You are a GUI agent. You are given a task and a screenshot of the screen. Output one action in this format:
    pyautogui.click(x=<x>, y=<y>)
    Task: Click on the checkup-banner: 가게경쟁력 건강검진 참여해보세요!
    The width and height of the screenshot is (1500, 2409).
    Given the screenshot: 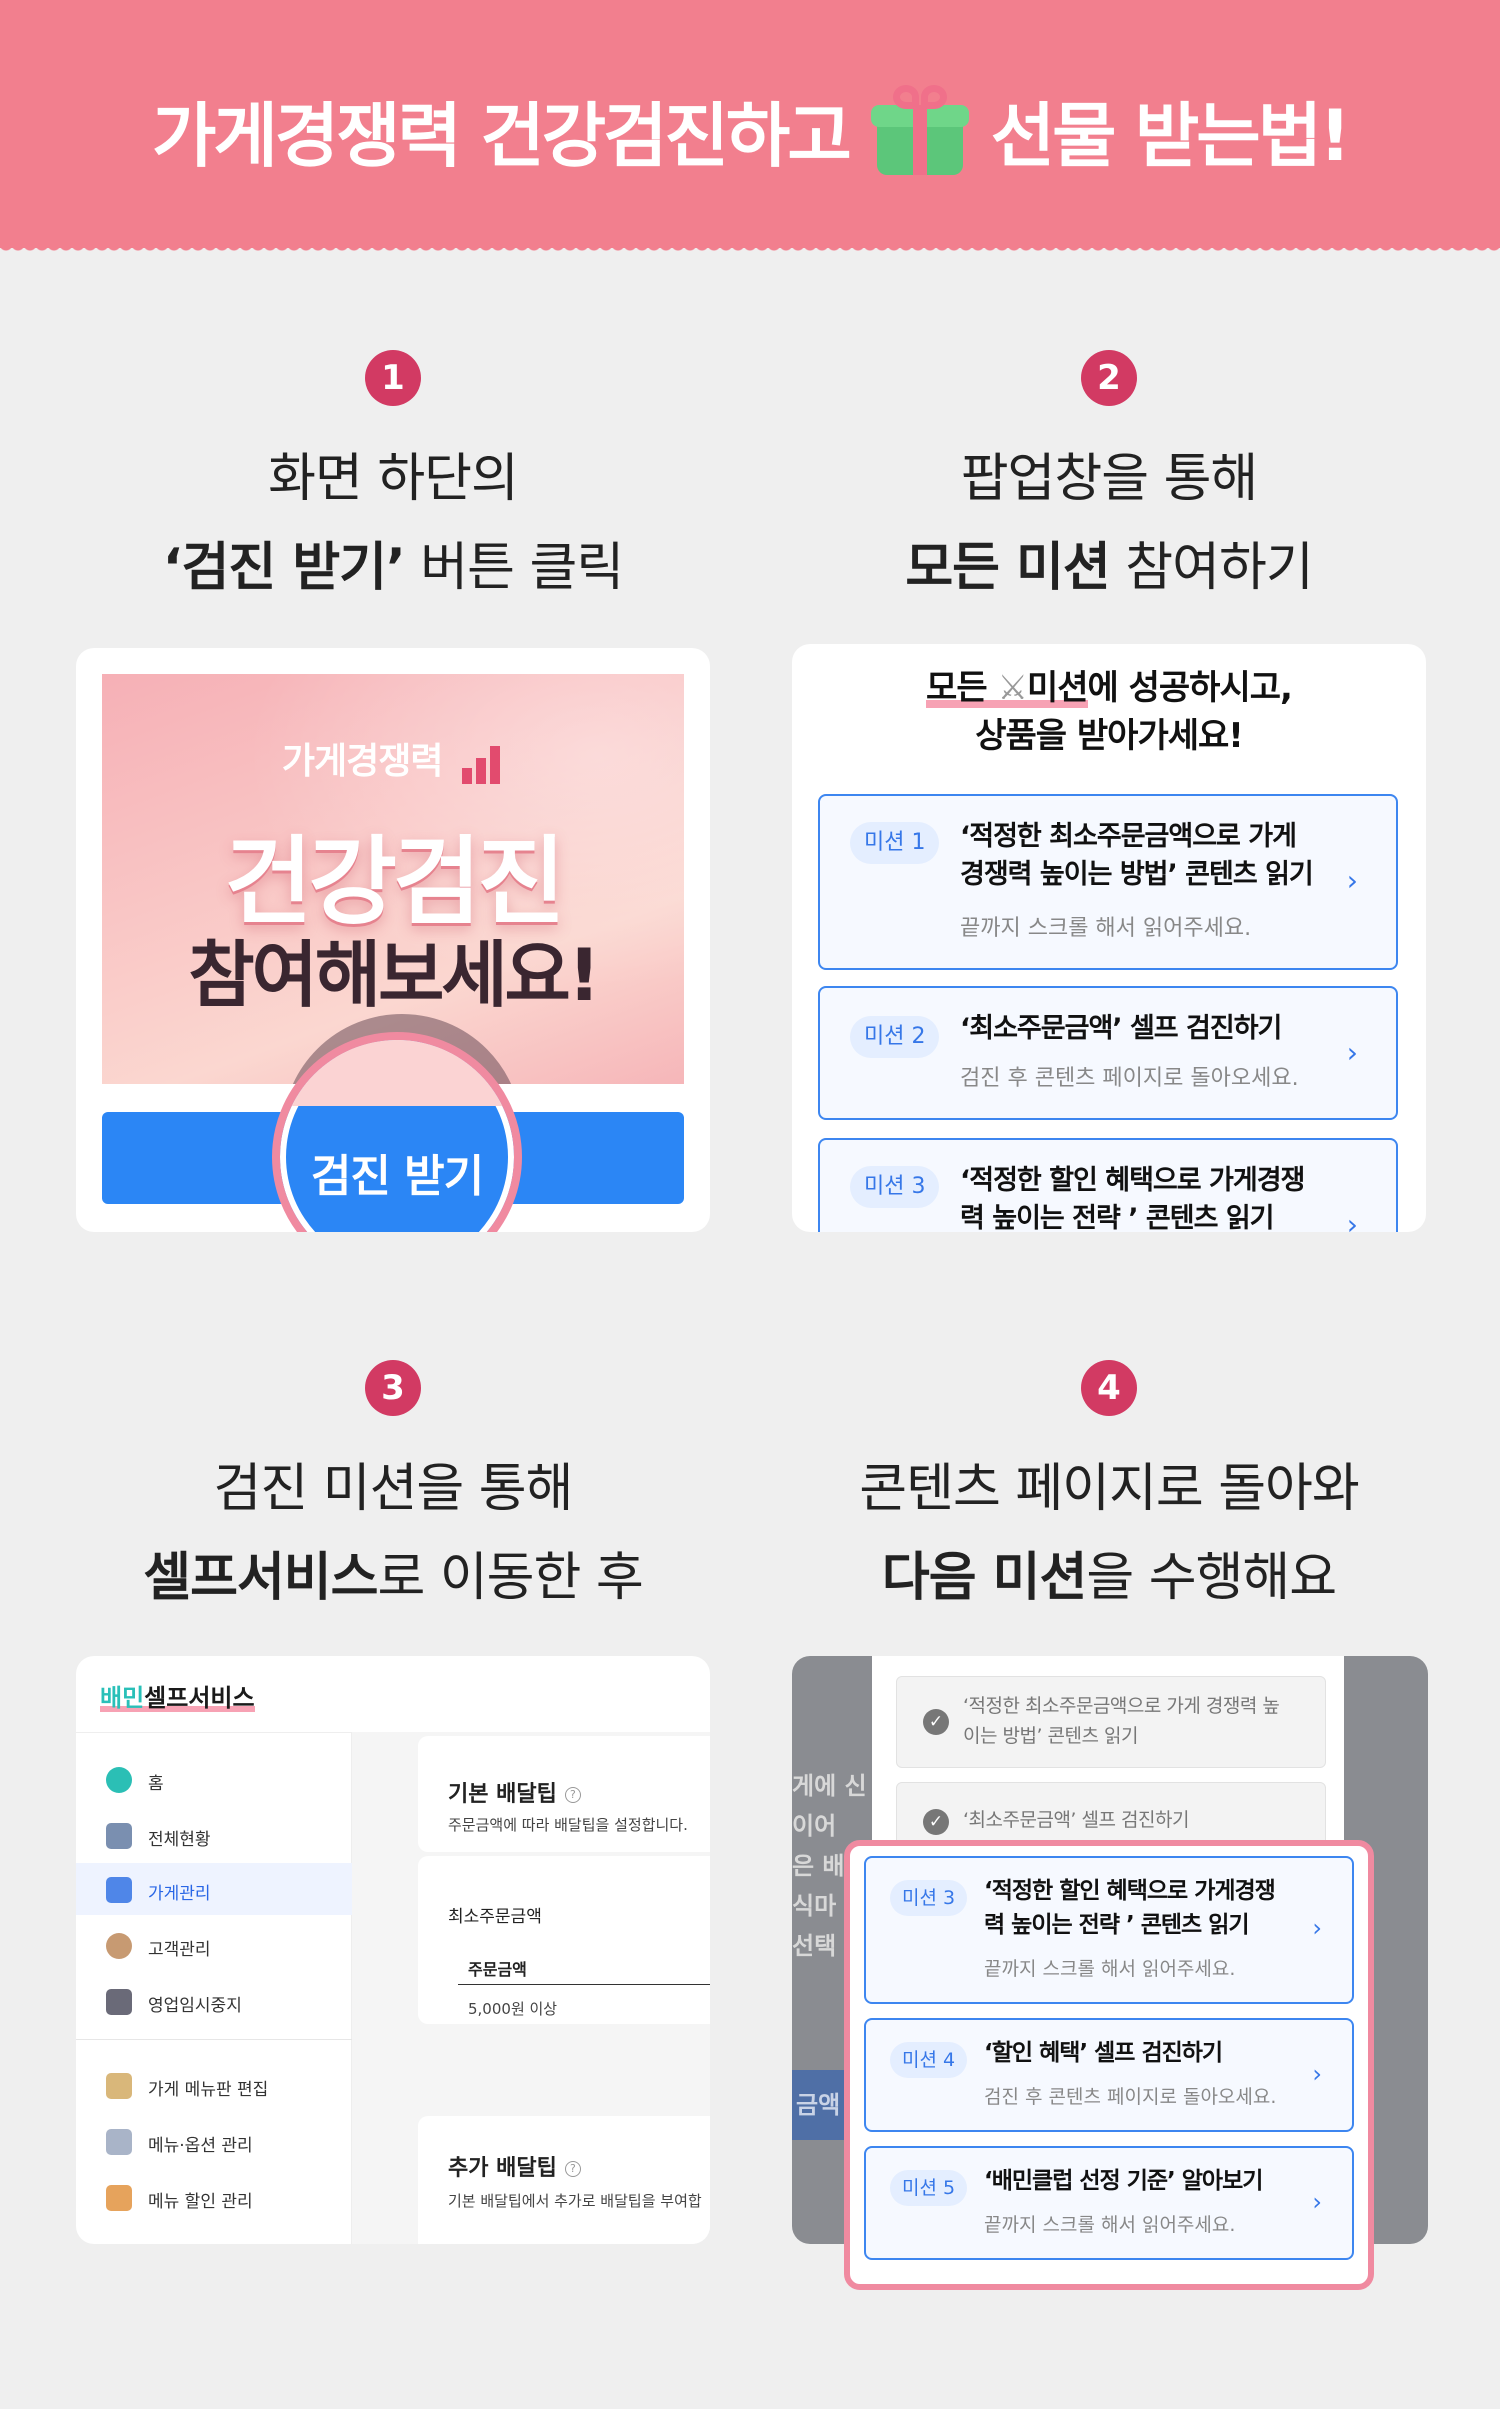 What is the action you would take?
    pyautogui.click(x=393, y=879)
    